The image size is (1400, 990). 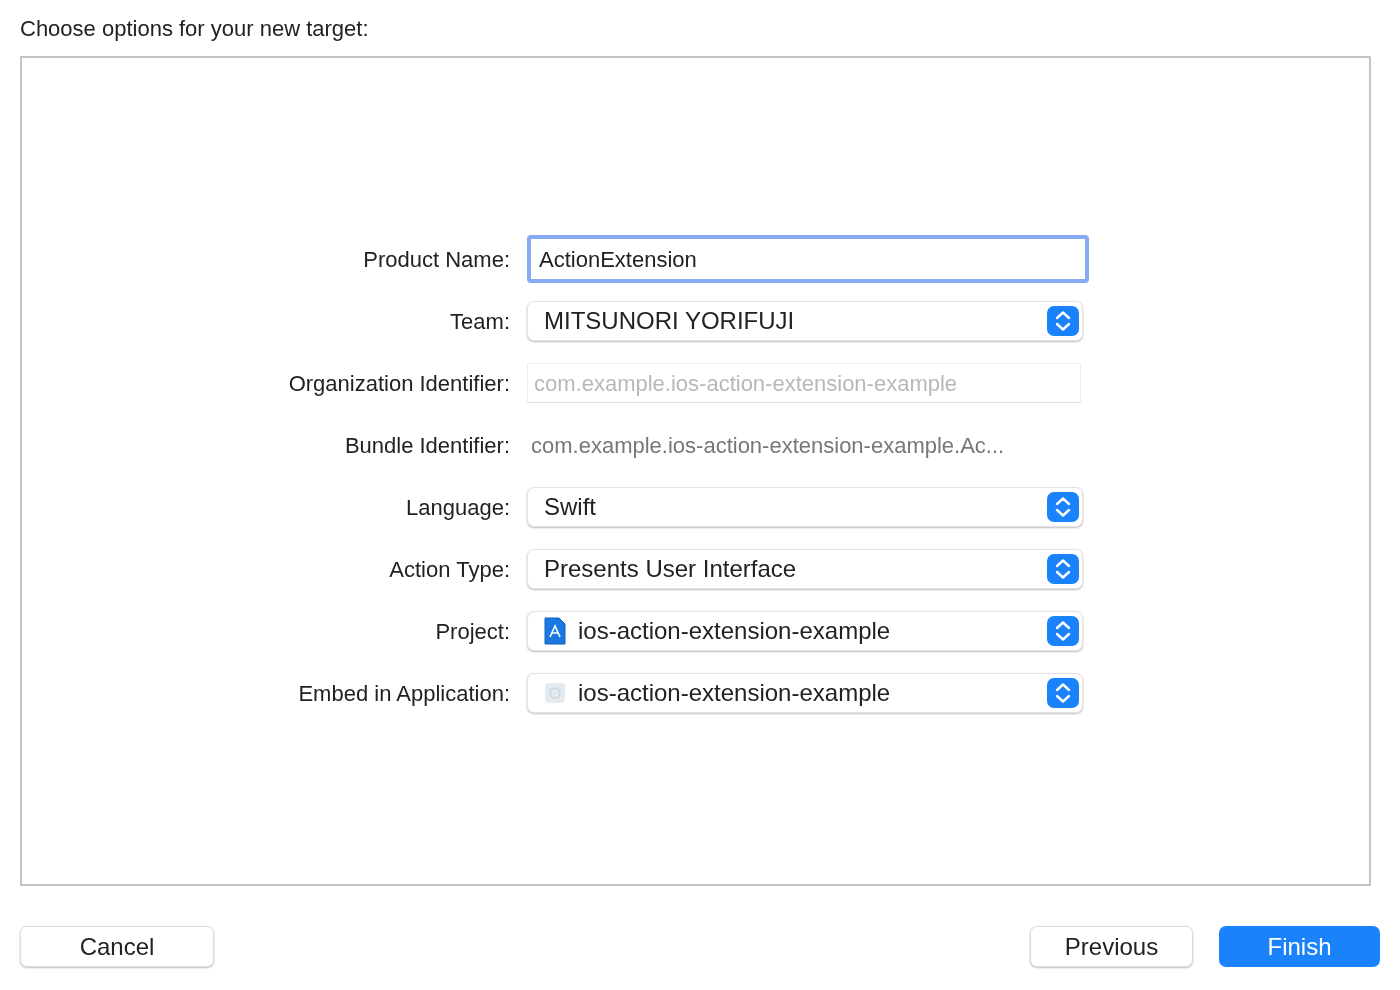 I want to click on popup-button: Swift, so click(x=805, y=507).